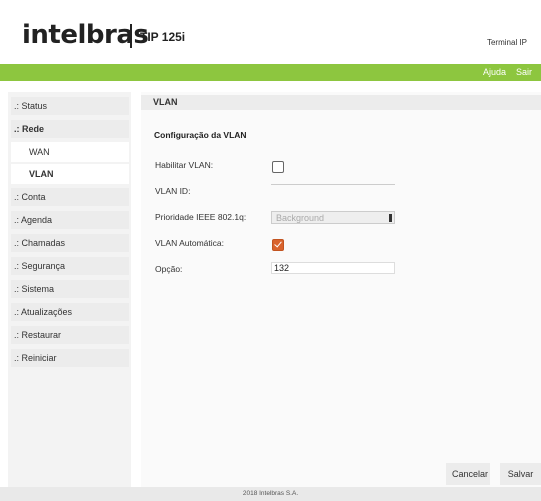 This screenshot has height=501, width=541. Describe the element at coordinates (131, 36) in the screenshot. I see `logo-divider` at that location.